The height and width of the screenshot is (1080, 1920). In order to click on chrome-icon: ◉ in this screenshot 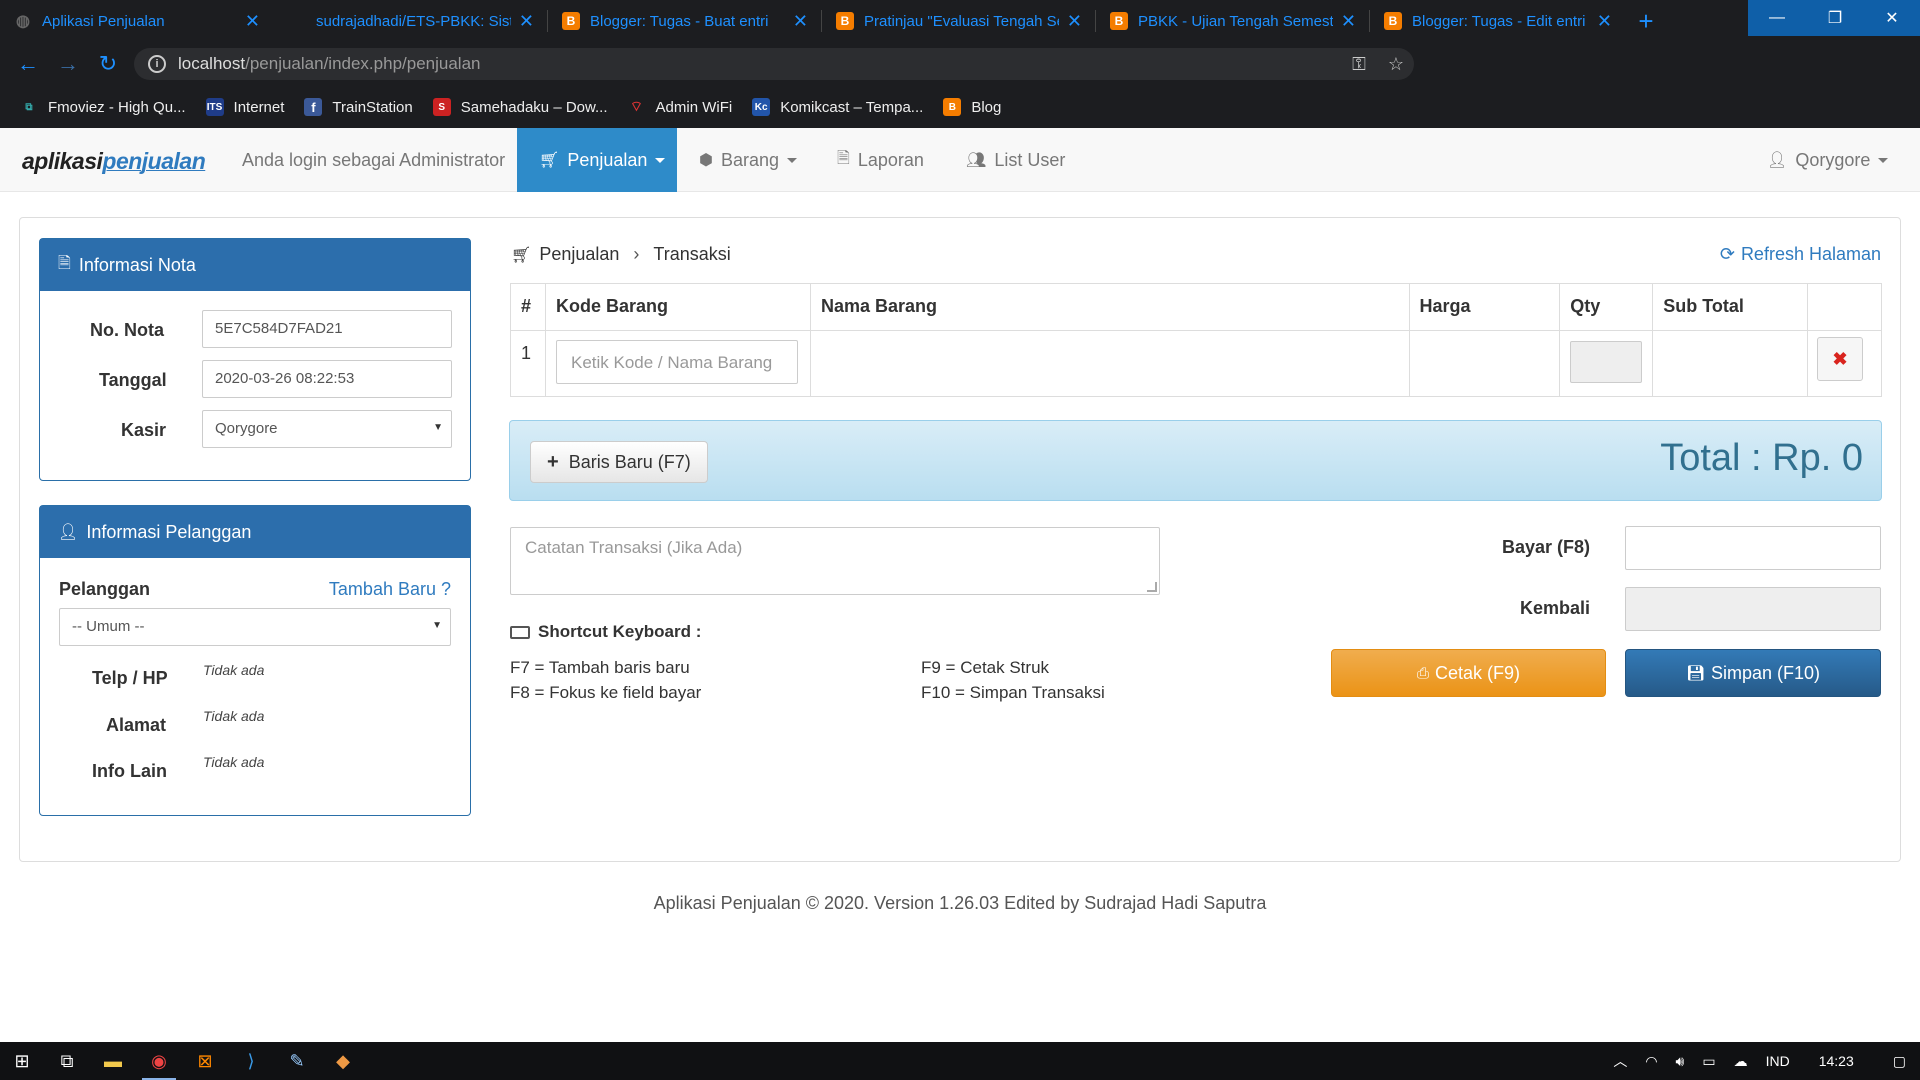, I will do `click(159, 1061)`.